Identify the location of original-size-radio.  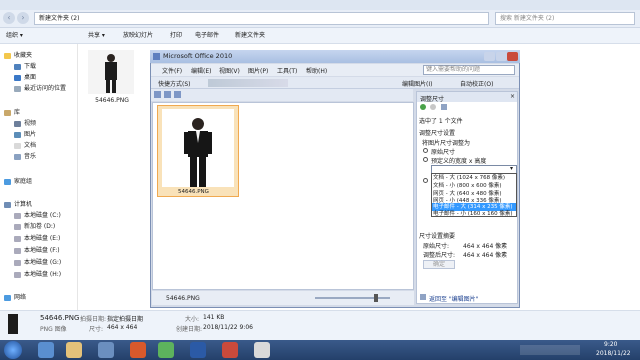
(425, 150).